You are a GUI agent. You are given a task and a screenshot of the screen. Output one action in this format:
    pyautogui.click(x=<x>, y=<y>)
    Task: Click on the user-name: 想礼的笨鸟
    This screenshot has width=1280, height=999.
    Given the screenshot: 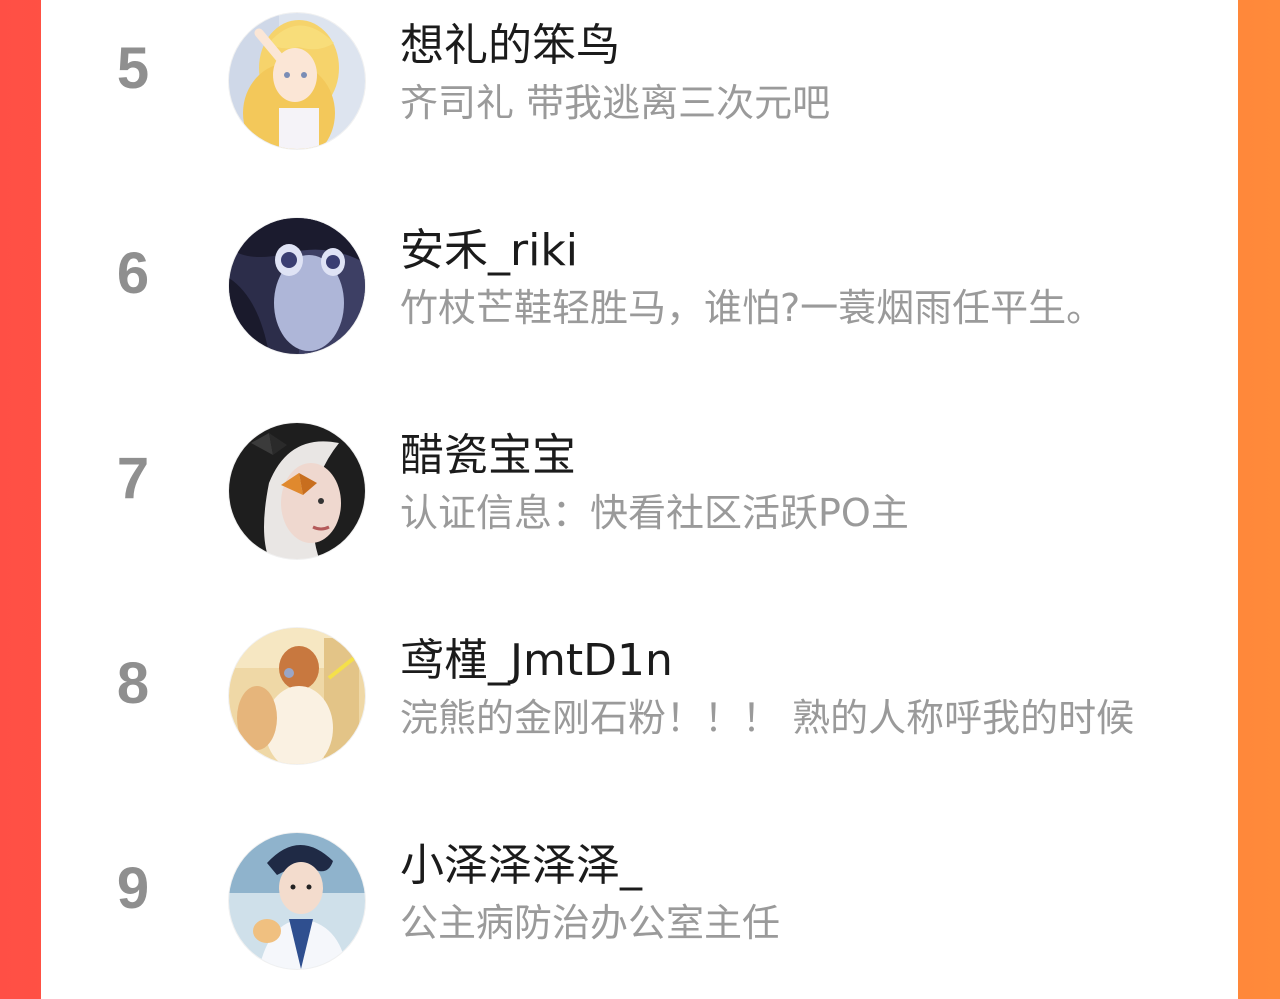 What is the action you would take?
    pyautogui.click(x=510, y=46)
    